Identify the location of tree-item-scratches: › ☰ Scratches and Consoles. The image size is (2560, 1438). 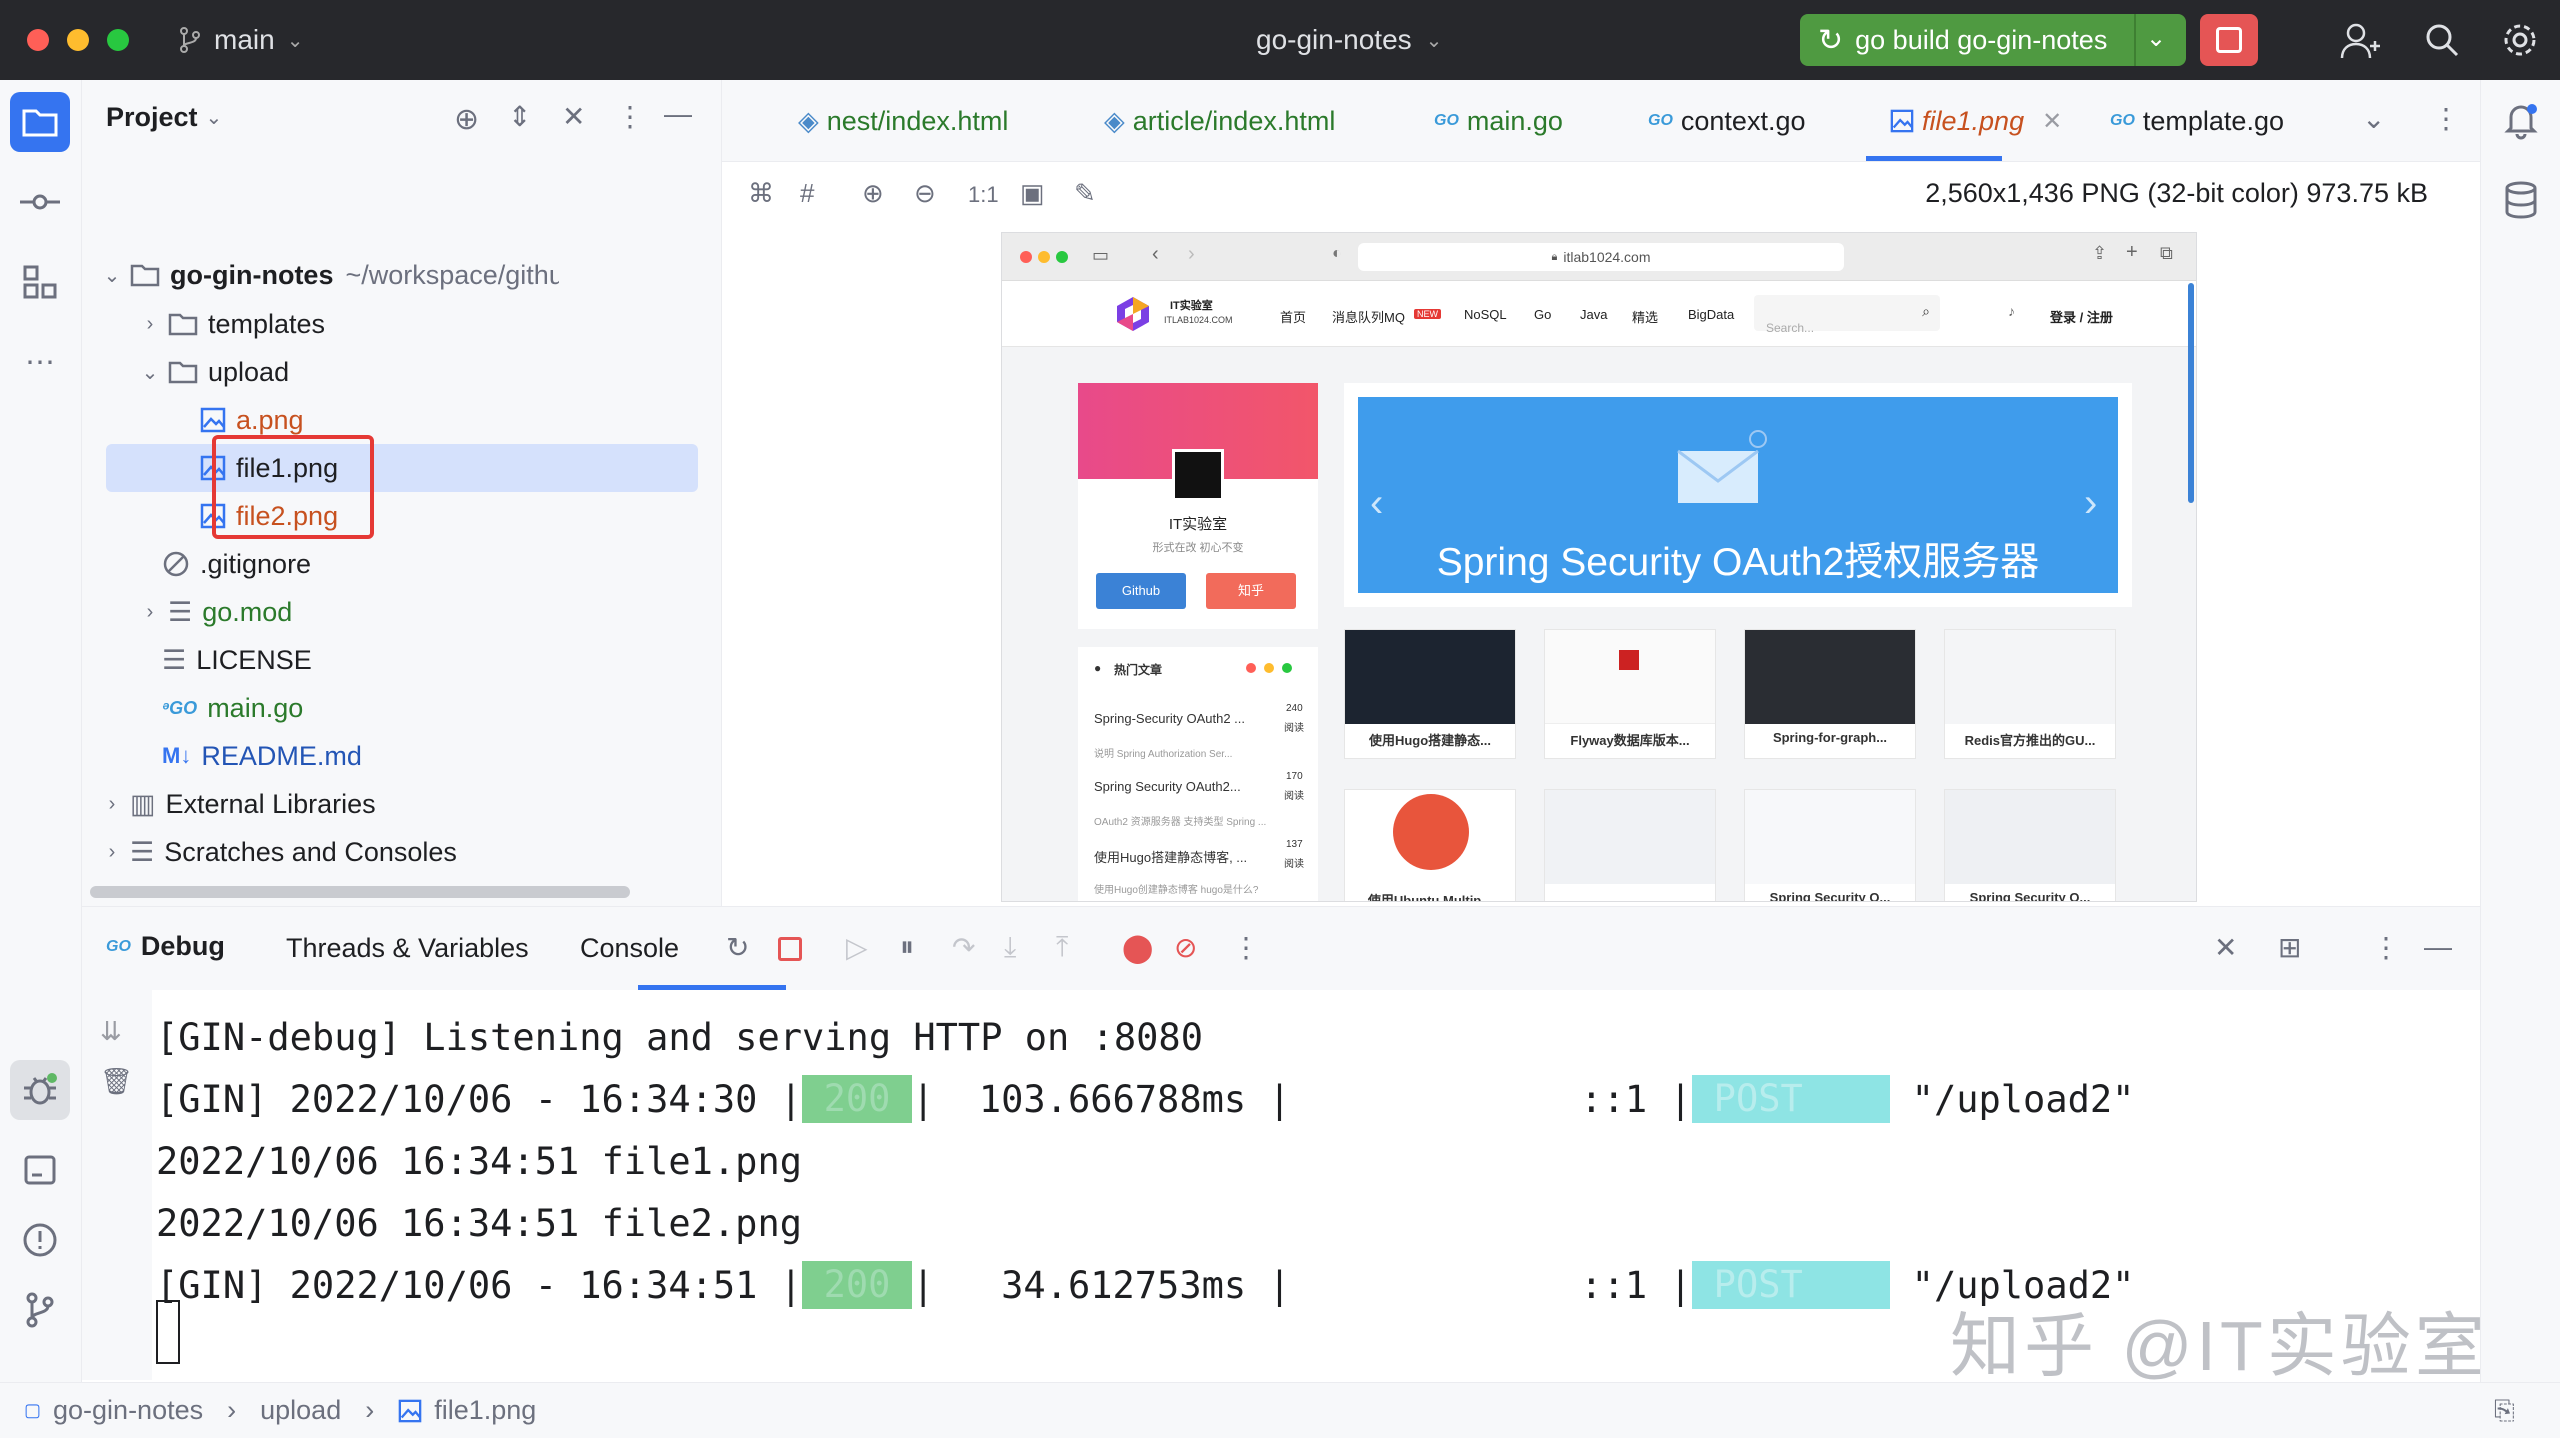
(279, 852).